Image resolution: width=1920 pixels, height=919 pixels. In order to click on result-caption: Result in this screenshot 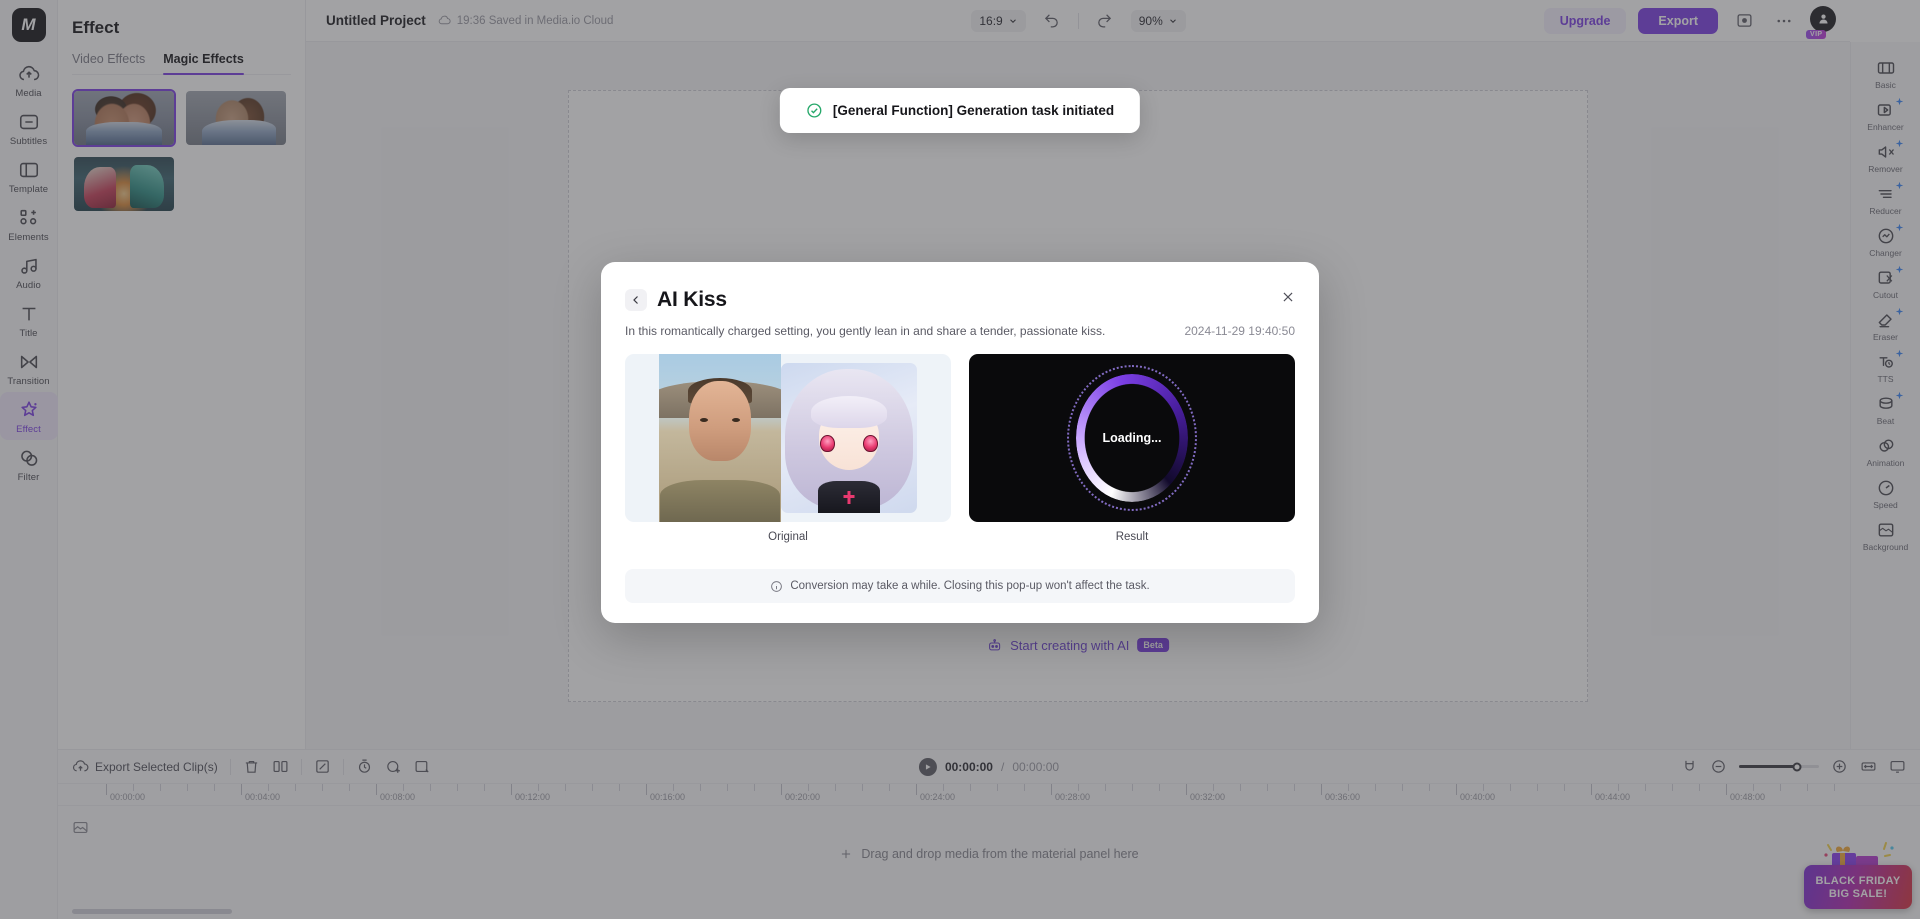, I will do `click(1132, 537)`.